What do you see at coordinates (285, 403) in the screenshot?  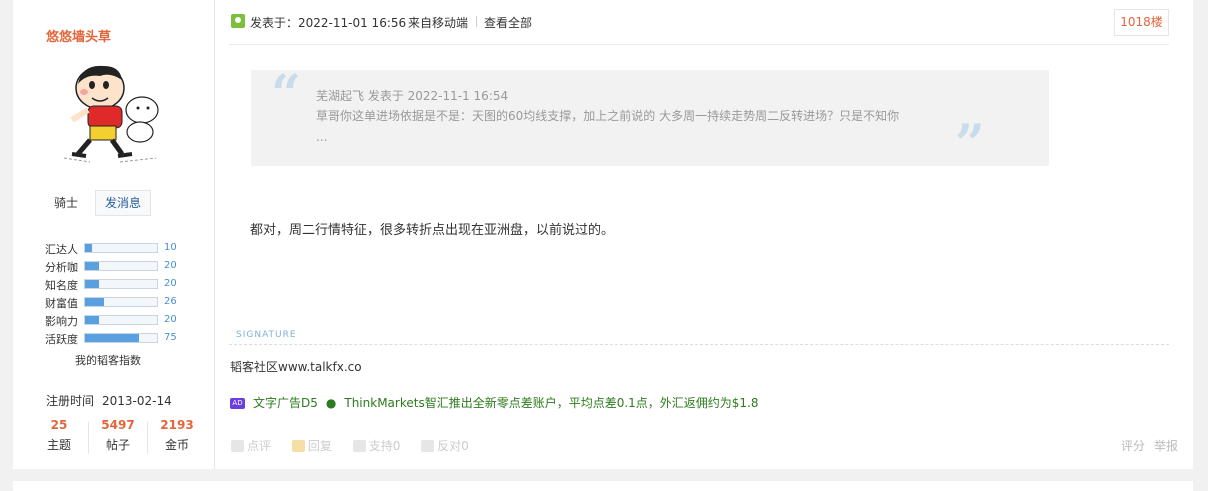 I see `ad-title: 文字广告D5` at bounding box center [285, 403].